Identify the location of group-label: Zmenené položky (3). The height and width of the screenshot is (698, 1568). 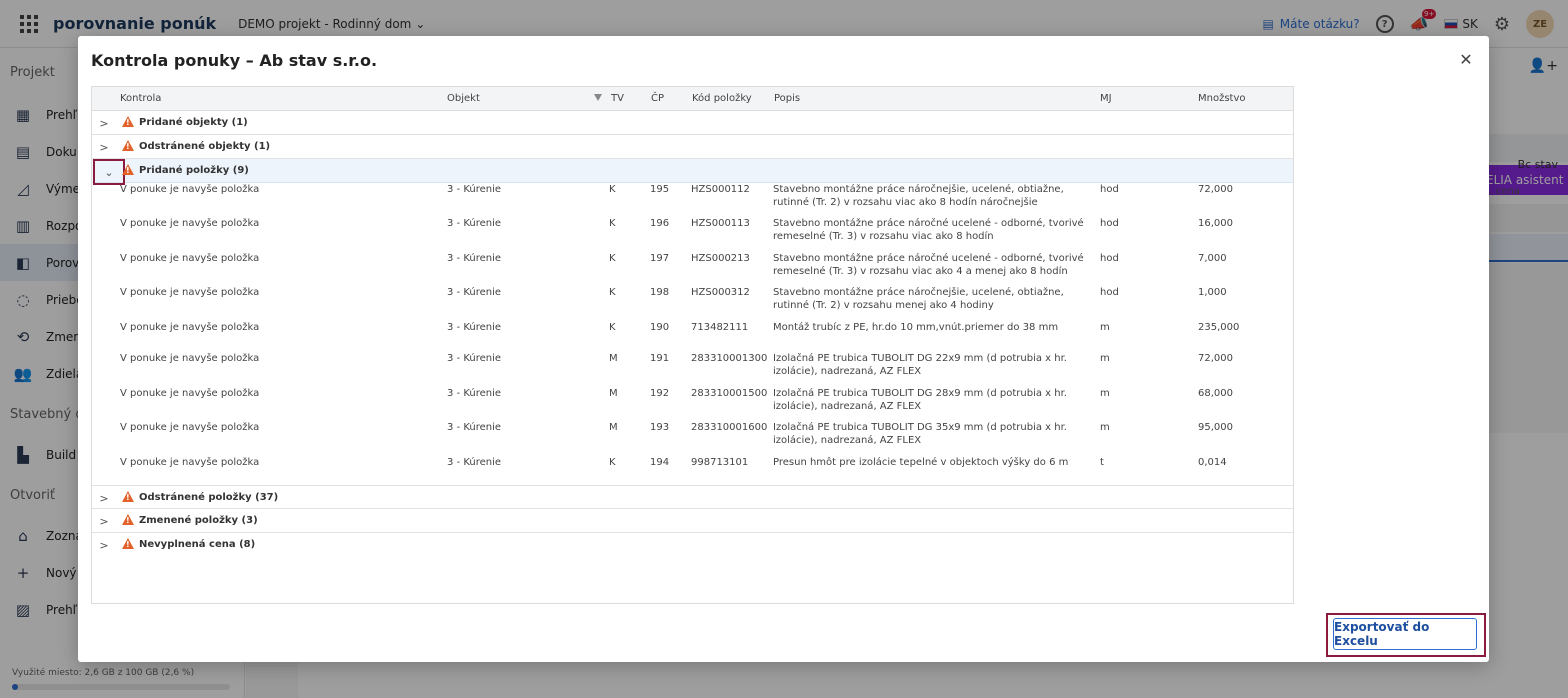
(198, 520).